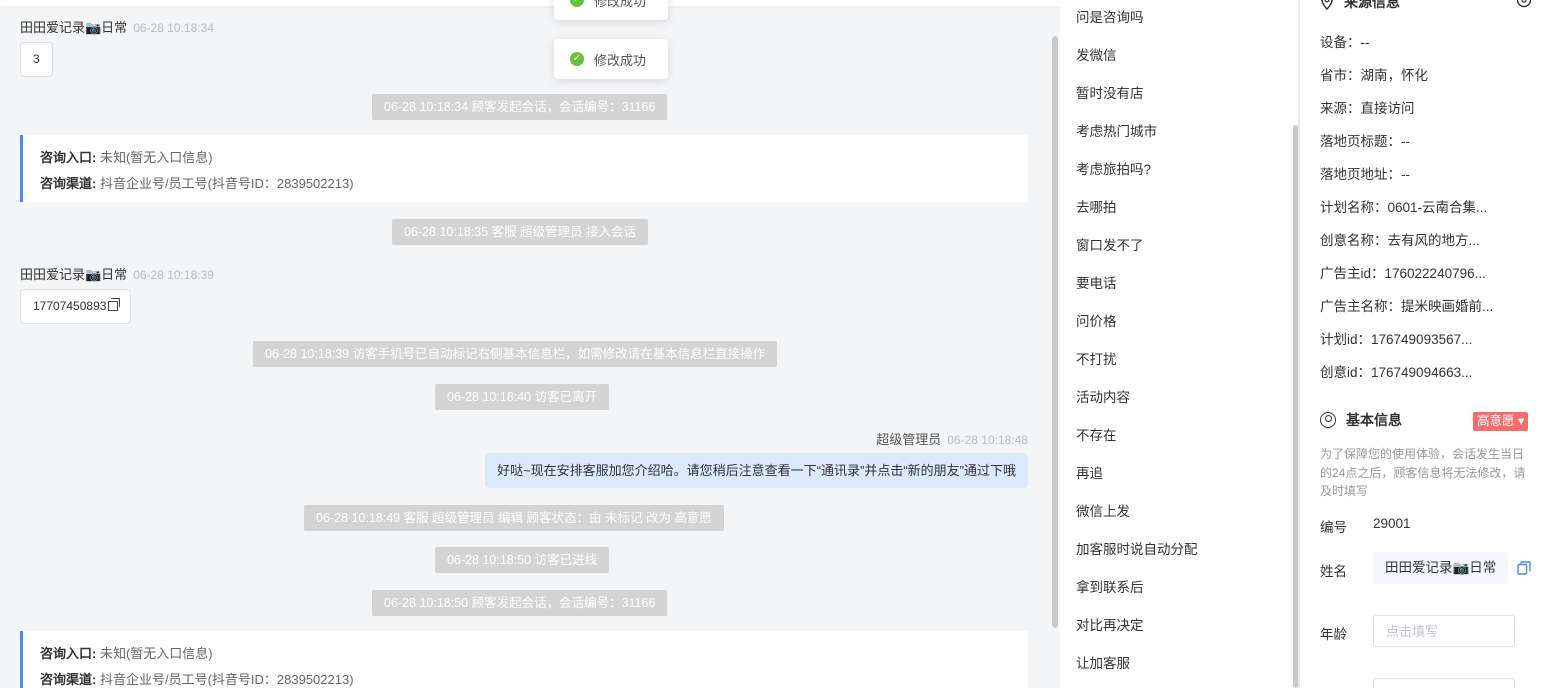  I want to click on settings-icon, so click(1524, 4).